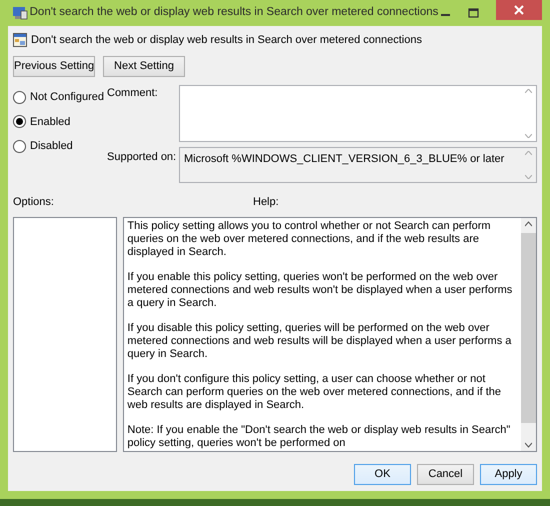  Describe the element at coordinates (319, 437) in the screenshot. I see `help-paragraph: Note: If you enable the "Don't search the web or display web results in Search" policy setting, queries won't be performed on` at that location.